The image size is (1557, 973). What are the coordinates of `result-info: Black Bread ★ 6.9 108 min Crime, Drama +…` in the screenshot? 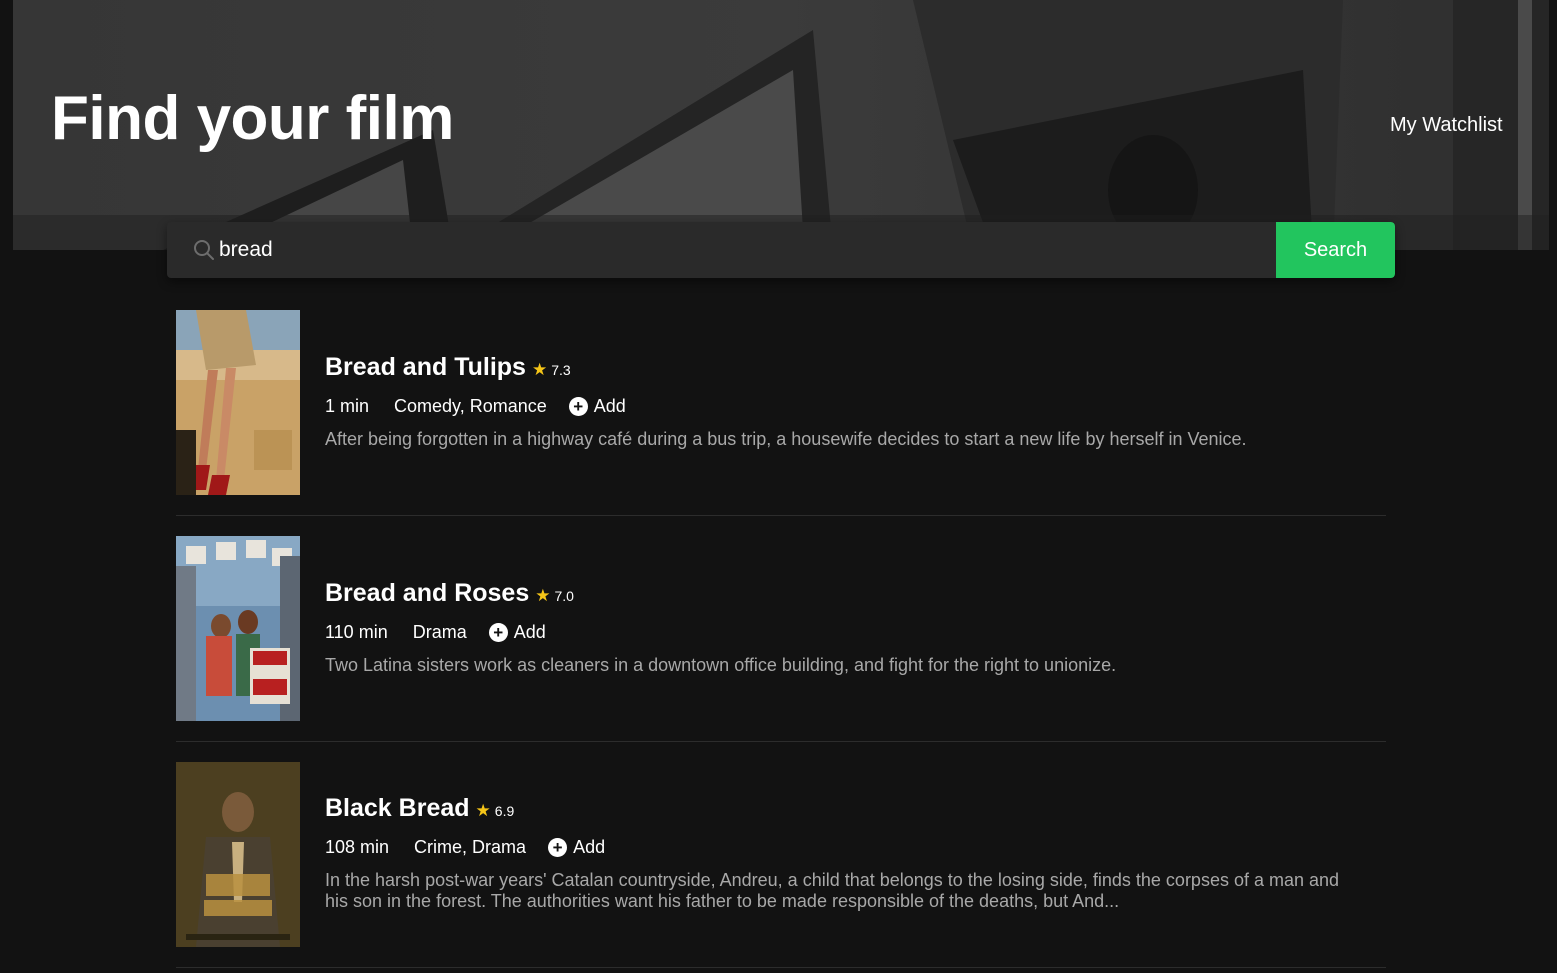 It's located at (845, 853).